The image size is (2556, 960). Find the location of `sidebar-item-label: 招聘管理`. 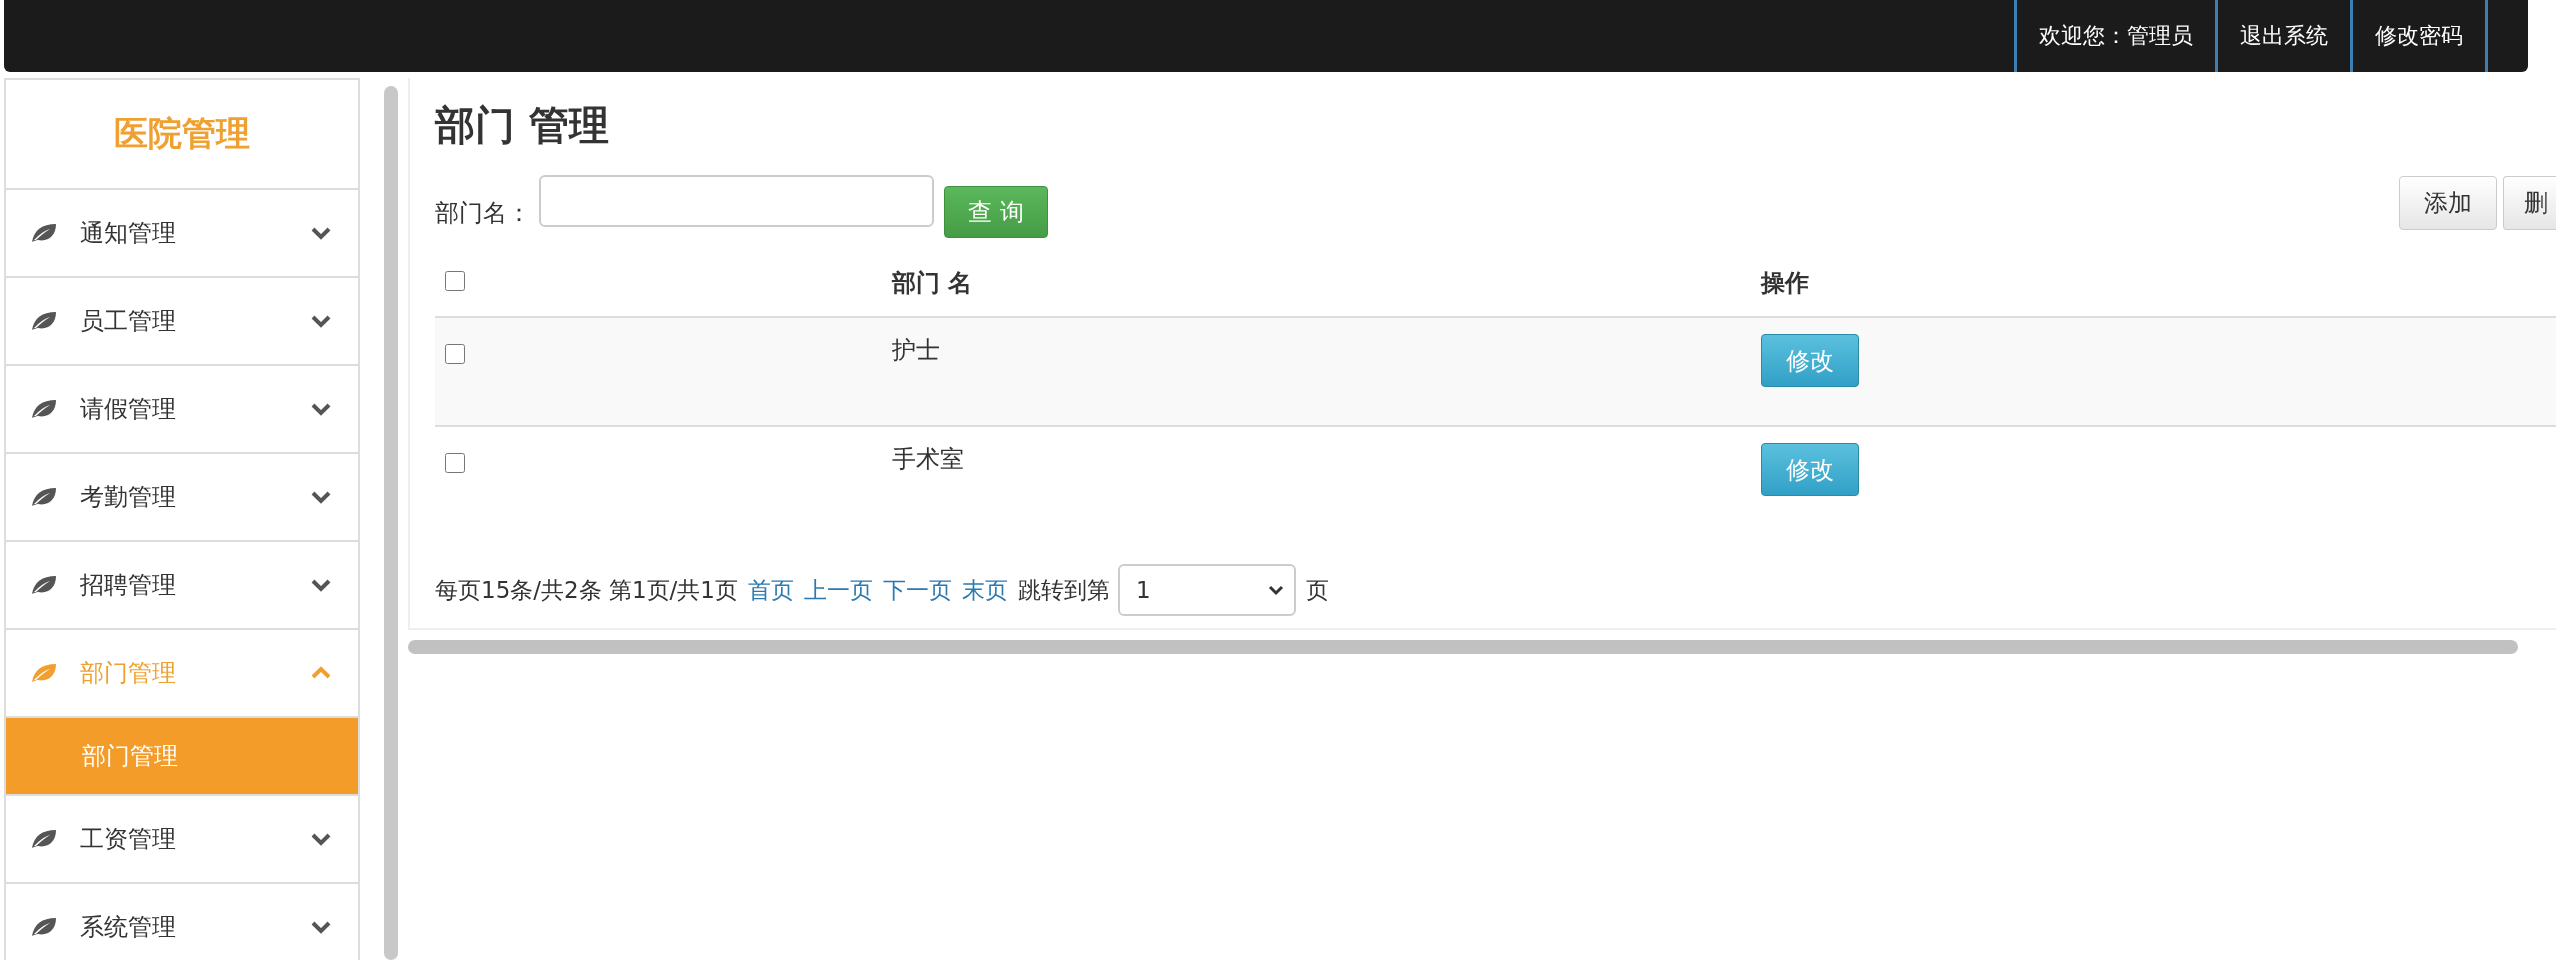

sidebar-item-label: 招聘管理 is located at coordinates (128, 585).